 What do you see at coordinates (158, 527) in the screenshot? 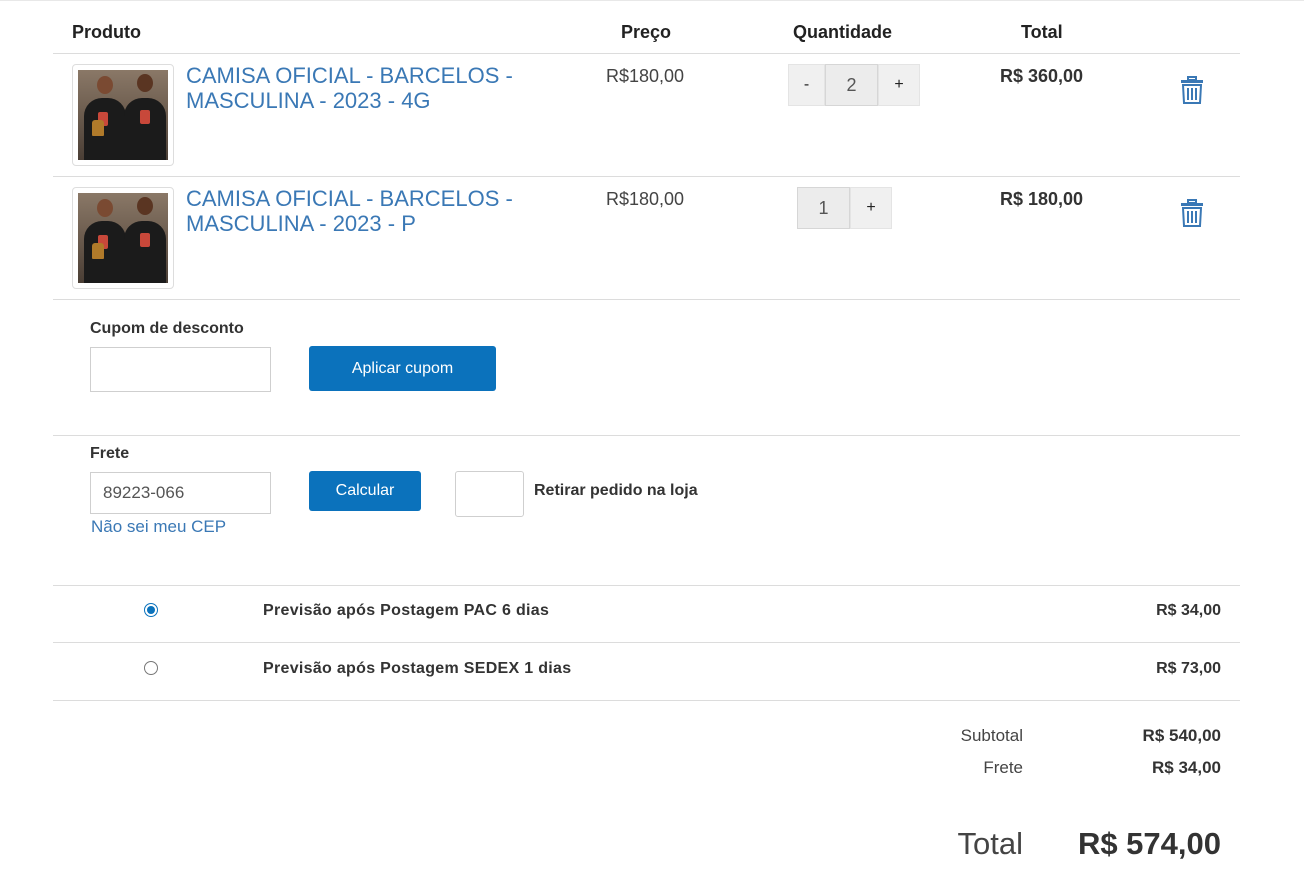
I see `unknown-cep-link: Não sei meu CEP` at bounding box center [158, 527].